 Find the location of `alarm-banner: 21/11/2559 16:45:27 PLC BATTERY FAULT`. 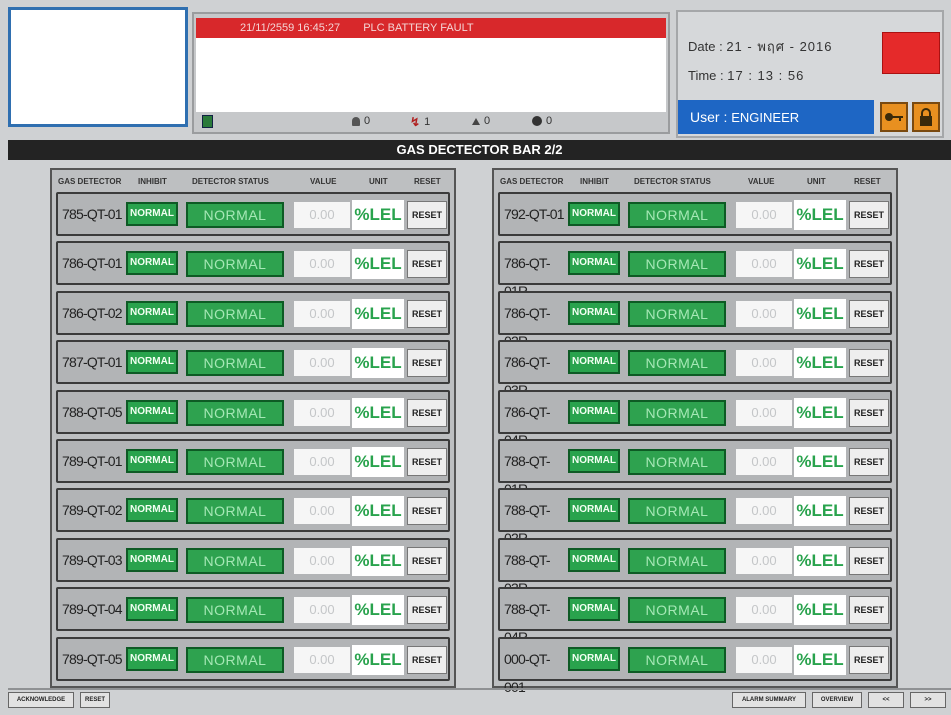

alarm-banner: 21/11/2559 16:45:27 PLC BATTERY FAULT is located at coordinates (431, 28).